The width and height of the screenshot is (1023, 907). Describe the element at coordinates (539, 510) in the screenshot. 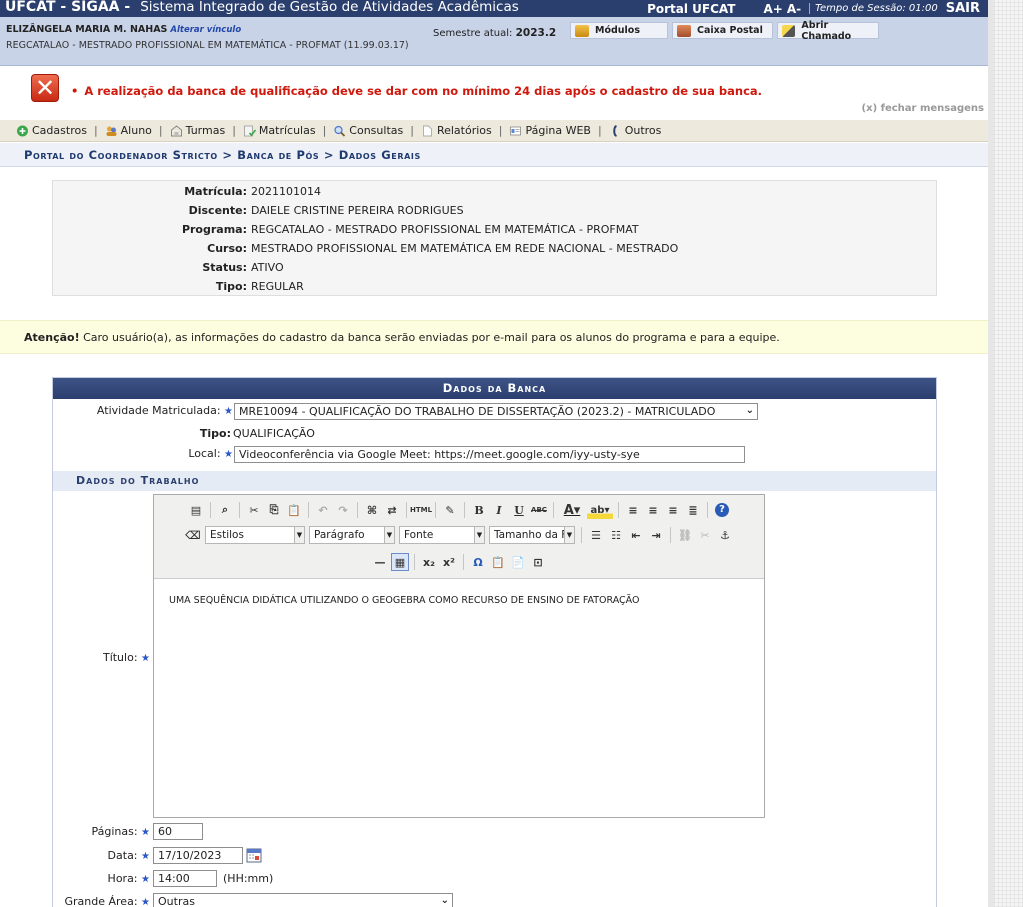

I see `strikethrough-icon: ABC` at that location.